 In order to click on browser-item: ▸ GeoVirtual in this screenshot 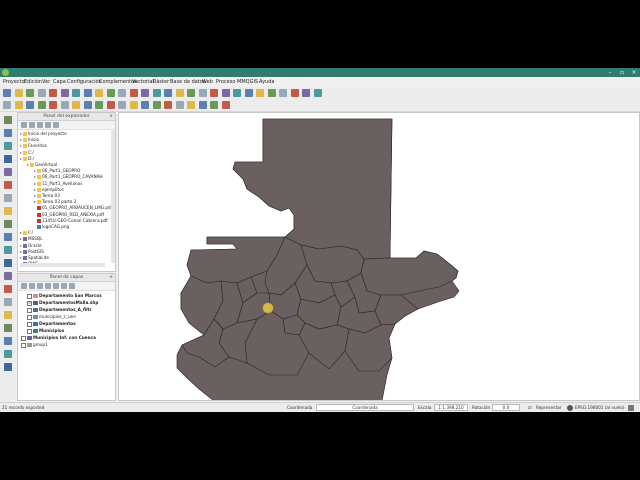, I will do `click(42, 164)`.